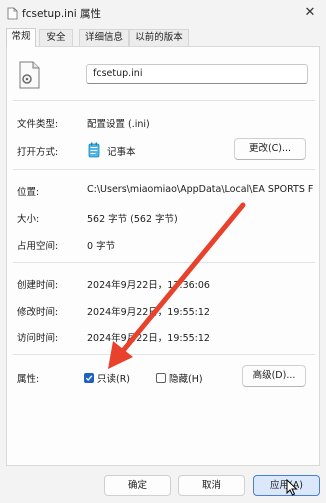  Describe the element at coordinates (177, 285) in the screenshot. I see `annotation-arrow` at that location.